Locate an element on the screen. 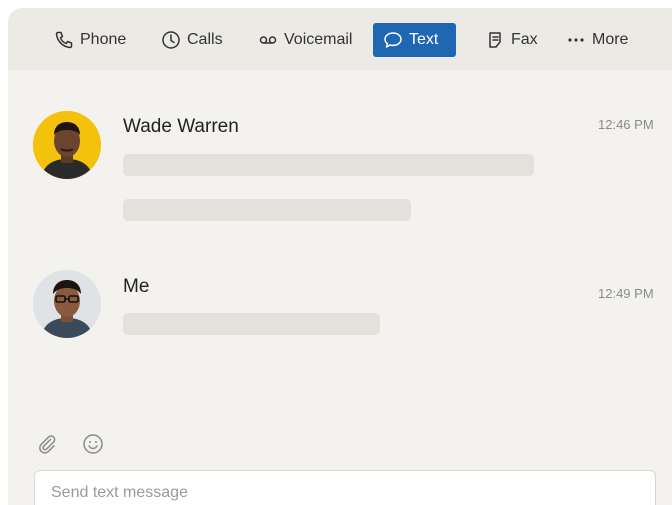 The height and width of the screenshot is (505, 672). phone-icon is located at coordinates (64, 40).